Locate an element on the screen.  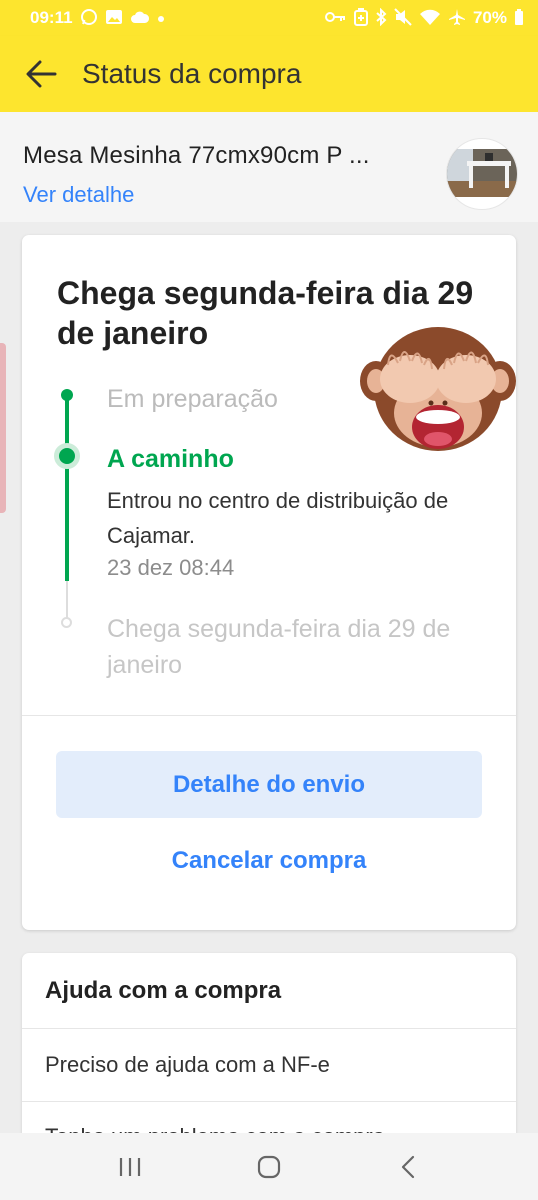
back-button is located at coordinates (41, 74).